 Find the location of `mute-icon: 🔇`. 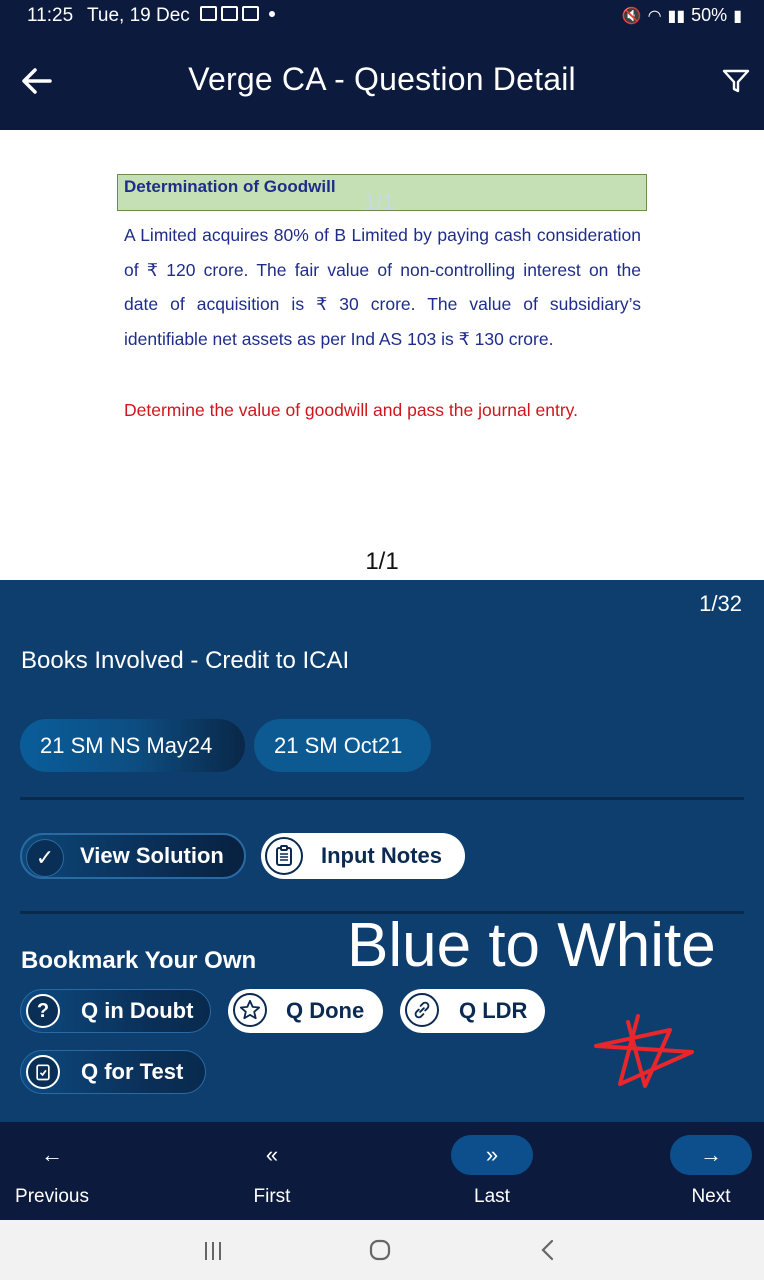

mute-icon: 🔇 is located at coordinates (631, 16).